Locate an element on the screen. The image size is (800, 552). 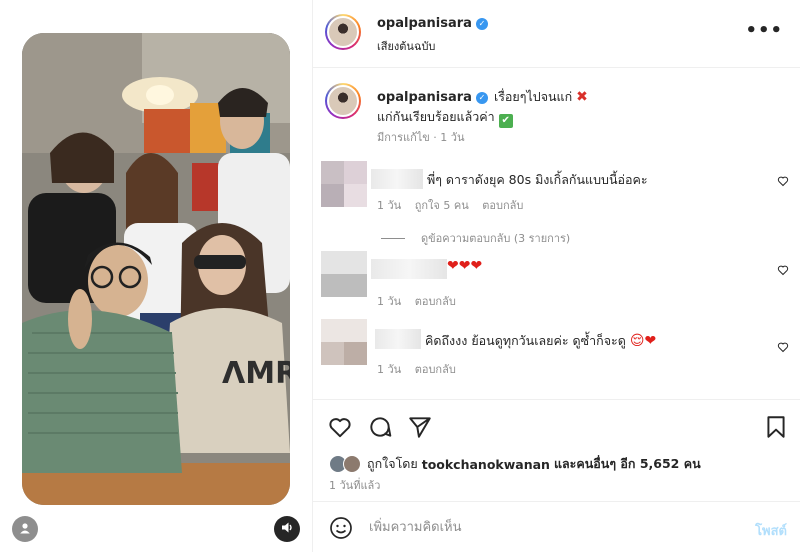
caption-username: opalpanisara is located at coordinates (424, 97).